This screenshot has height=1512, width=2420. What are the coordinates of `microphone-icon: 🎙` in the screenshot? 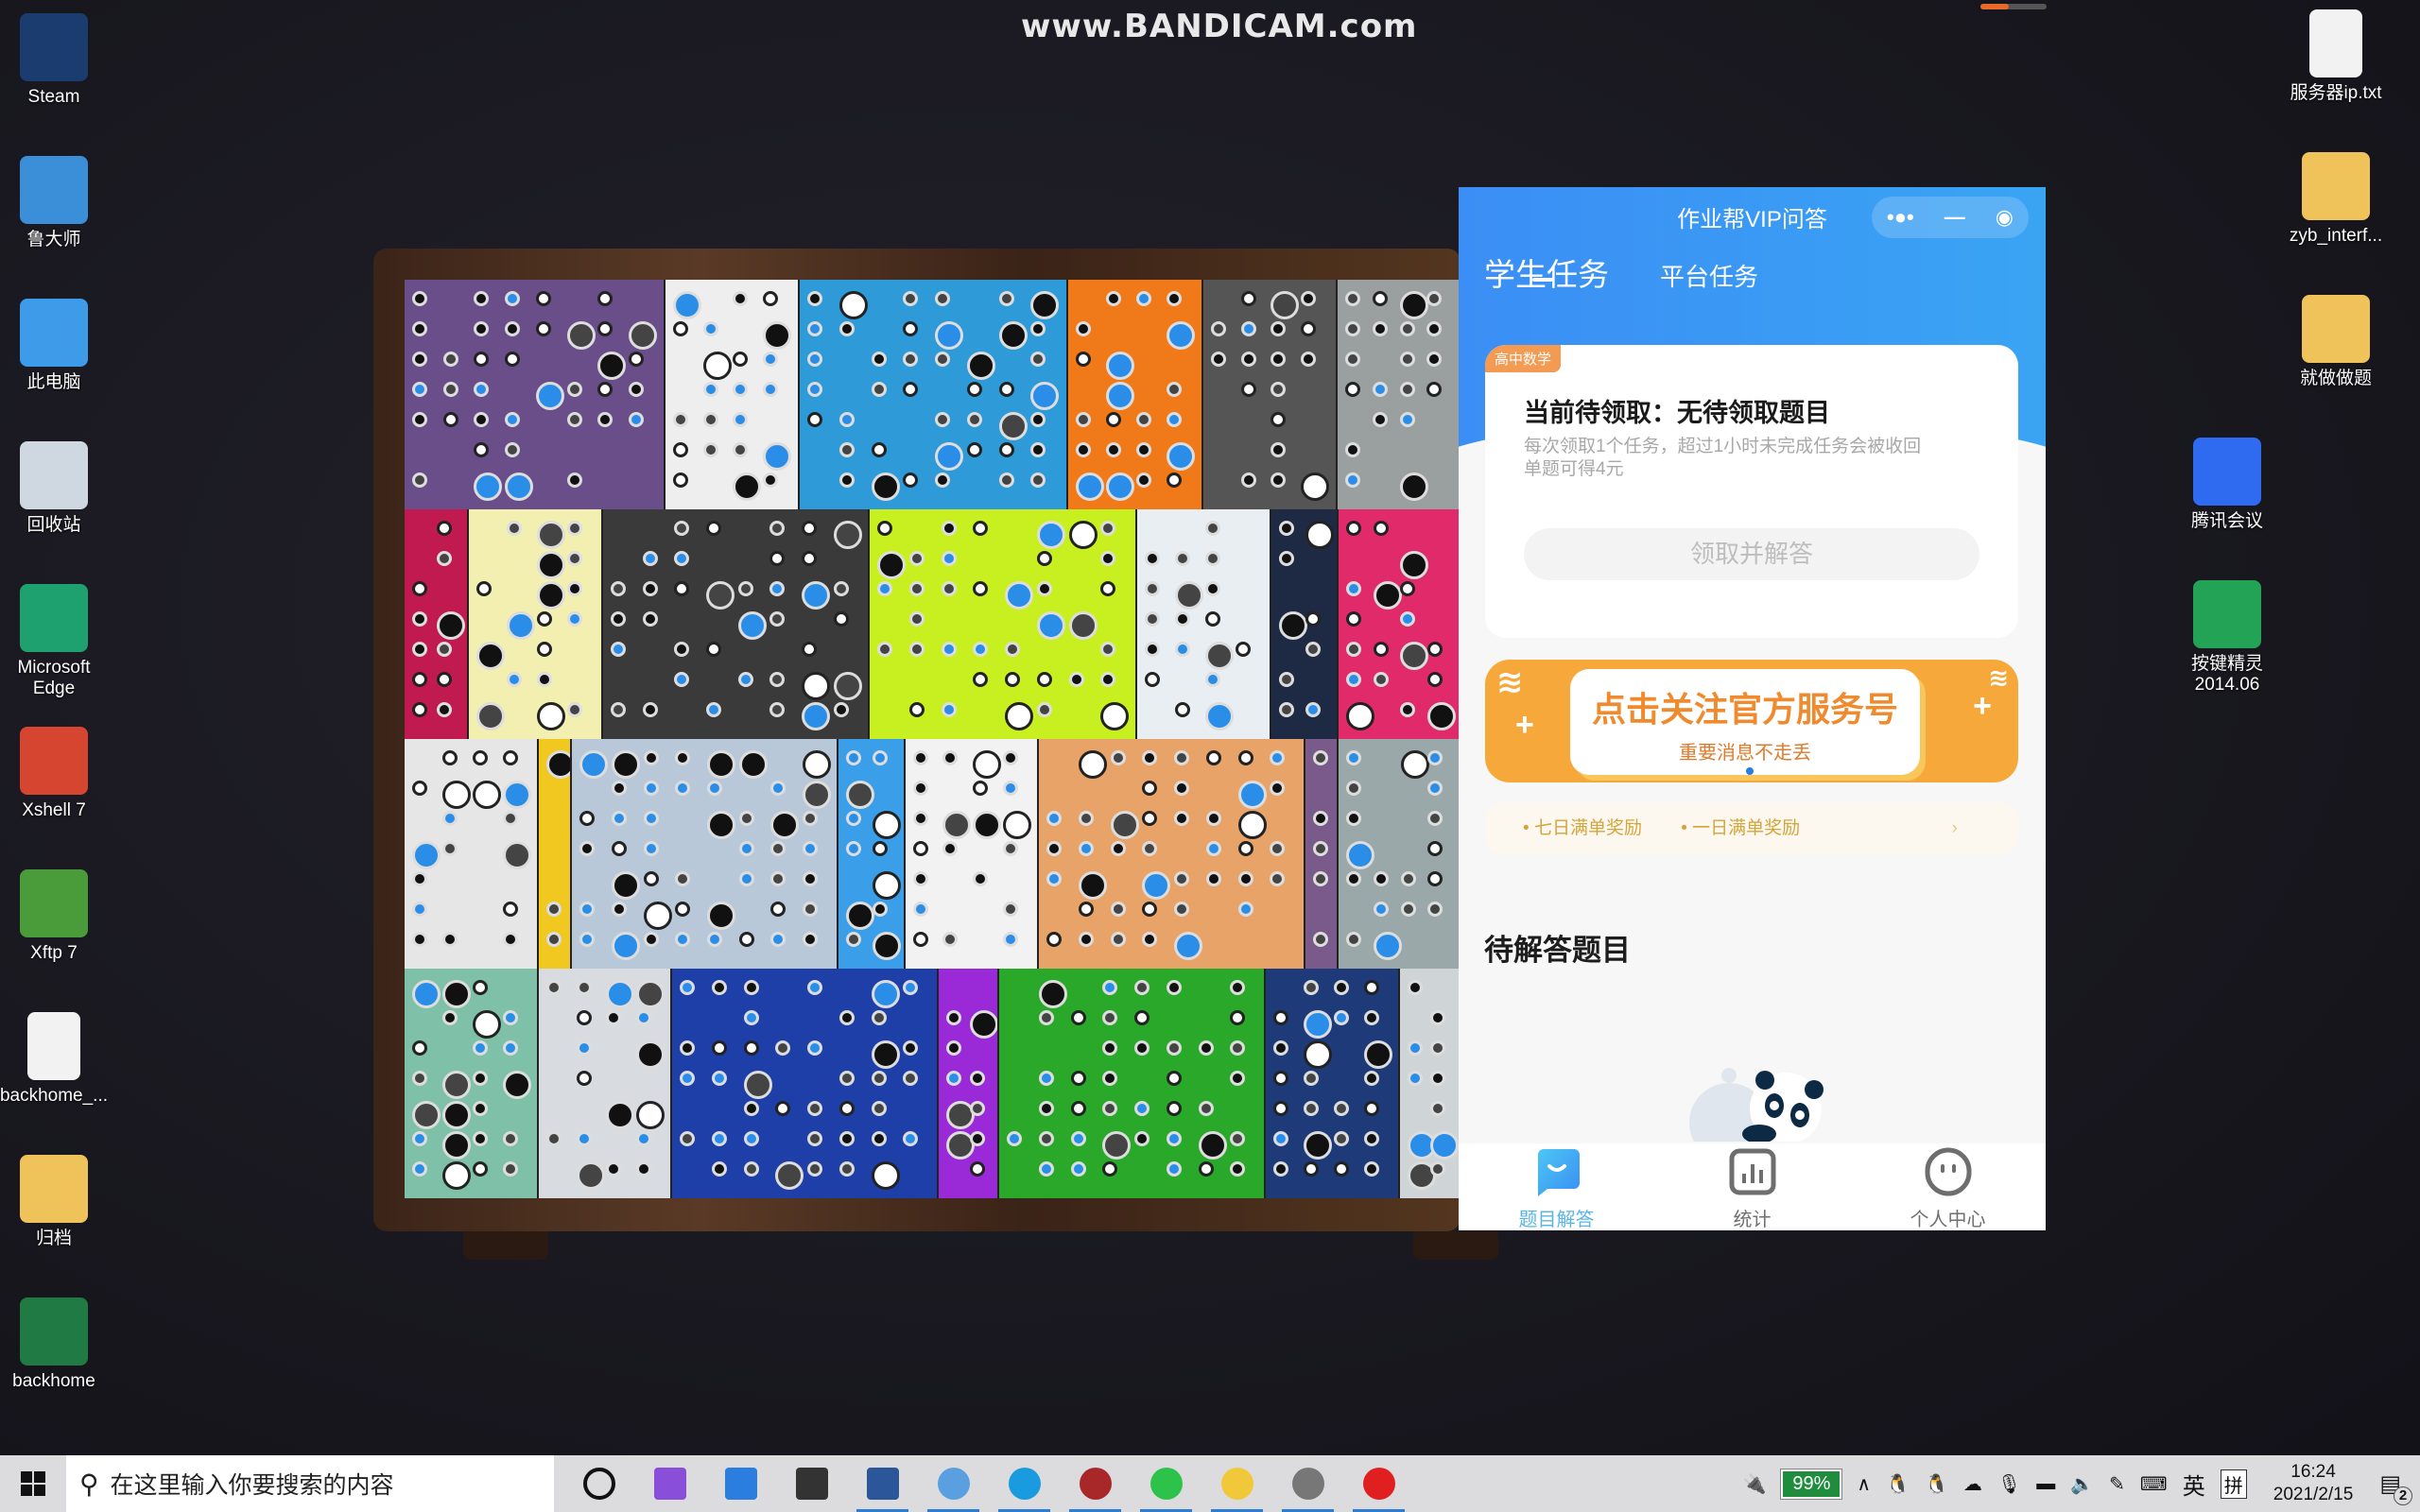 It's located at (2009, 1484).